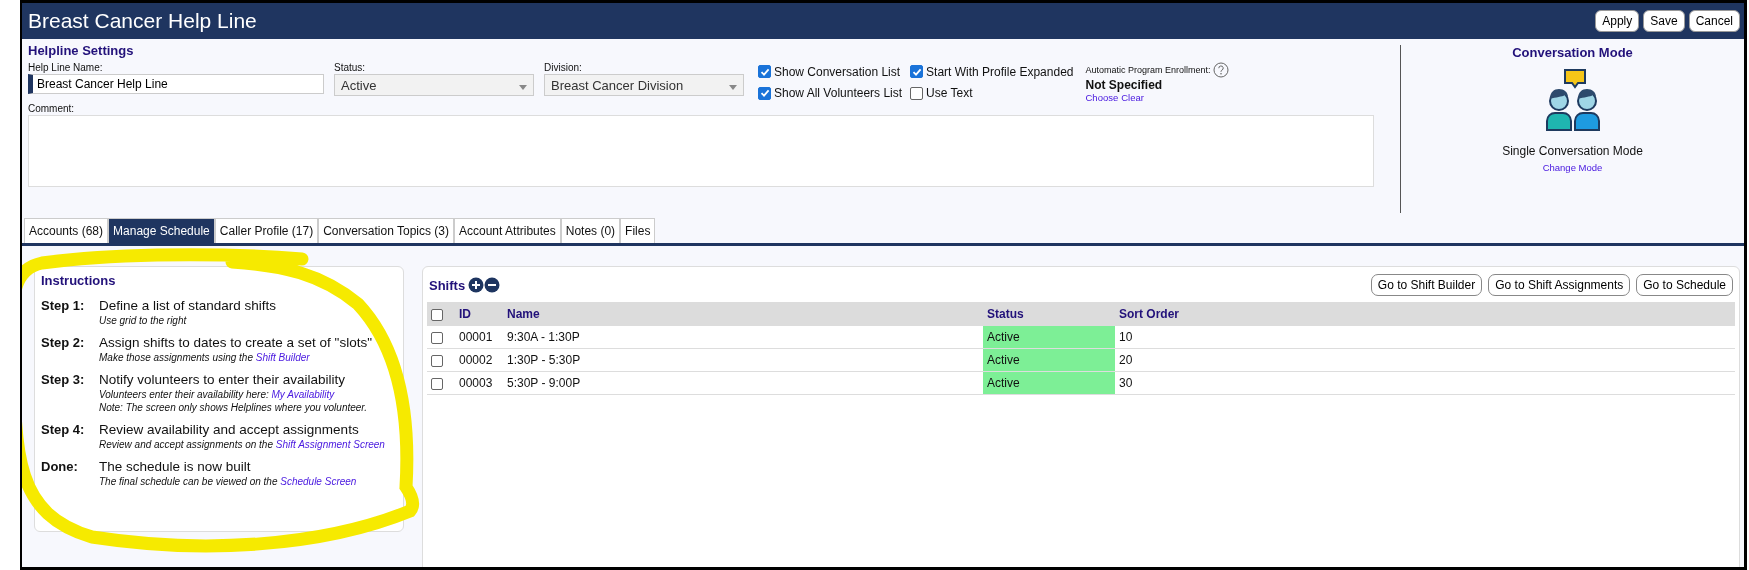  What do you see at coordinates (644, 85) in the screenshot?
I see `dropdown: Breast Cancer Division` at bounding box center [644, 85].